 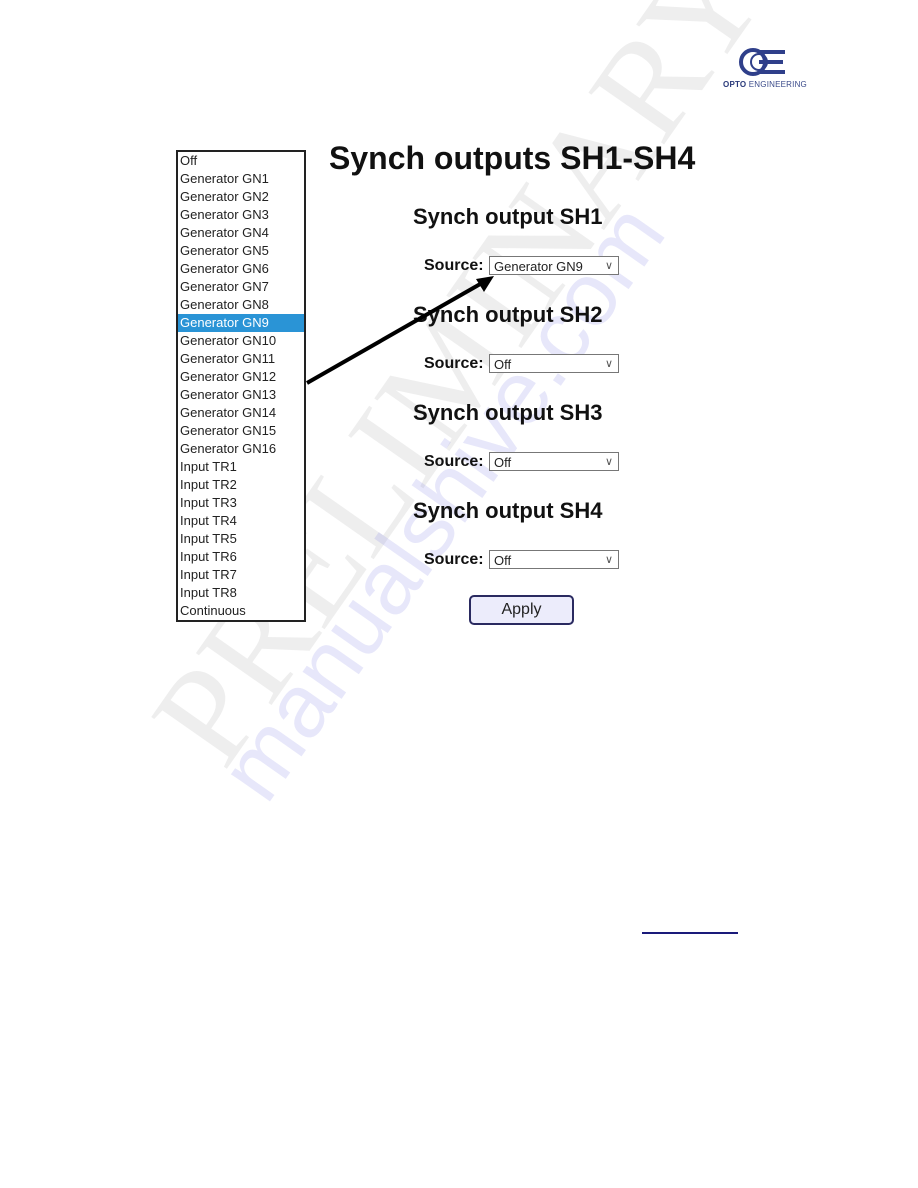 I want to click on listbox-option: Generator GN3, so click(x=241, y=215).